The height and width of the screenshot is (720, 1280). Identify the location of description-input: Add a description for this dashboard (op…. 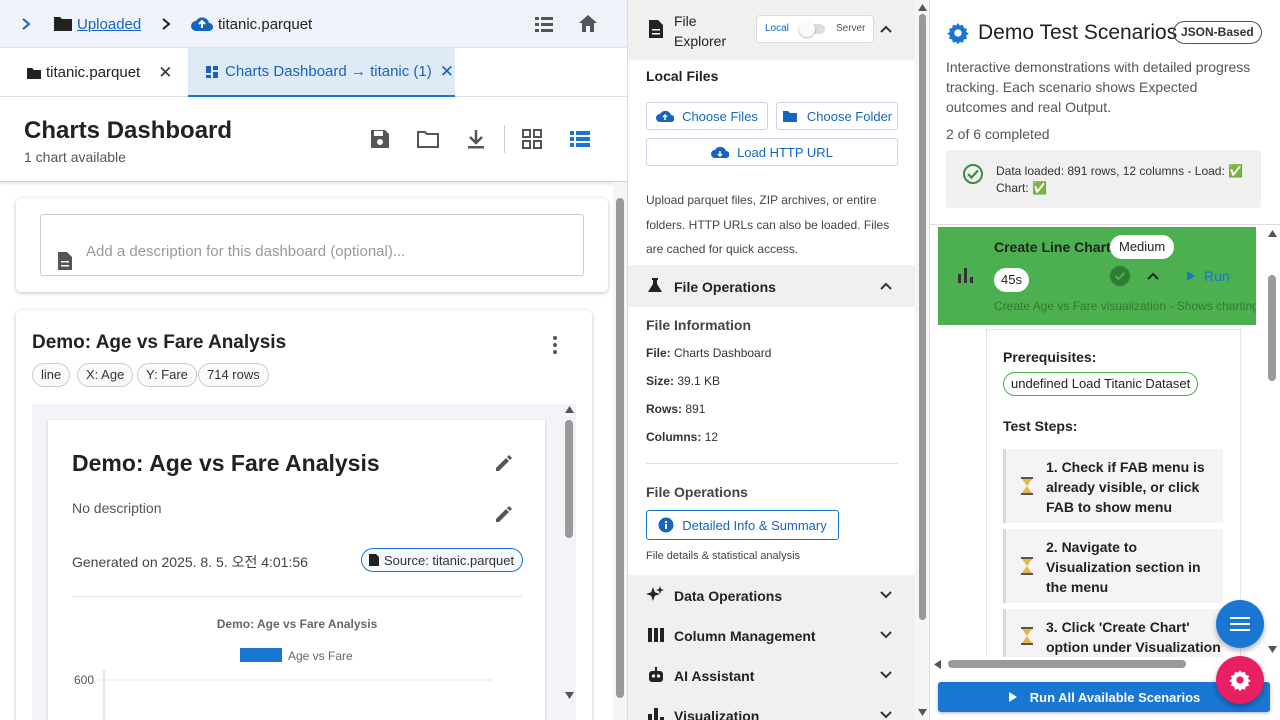
(312, 245).